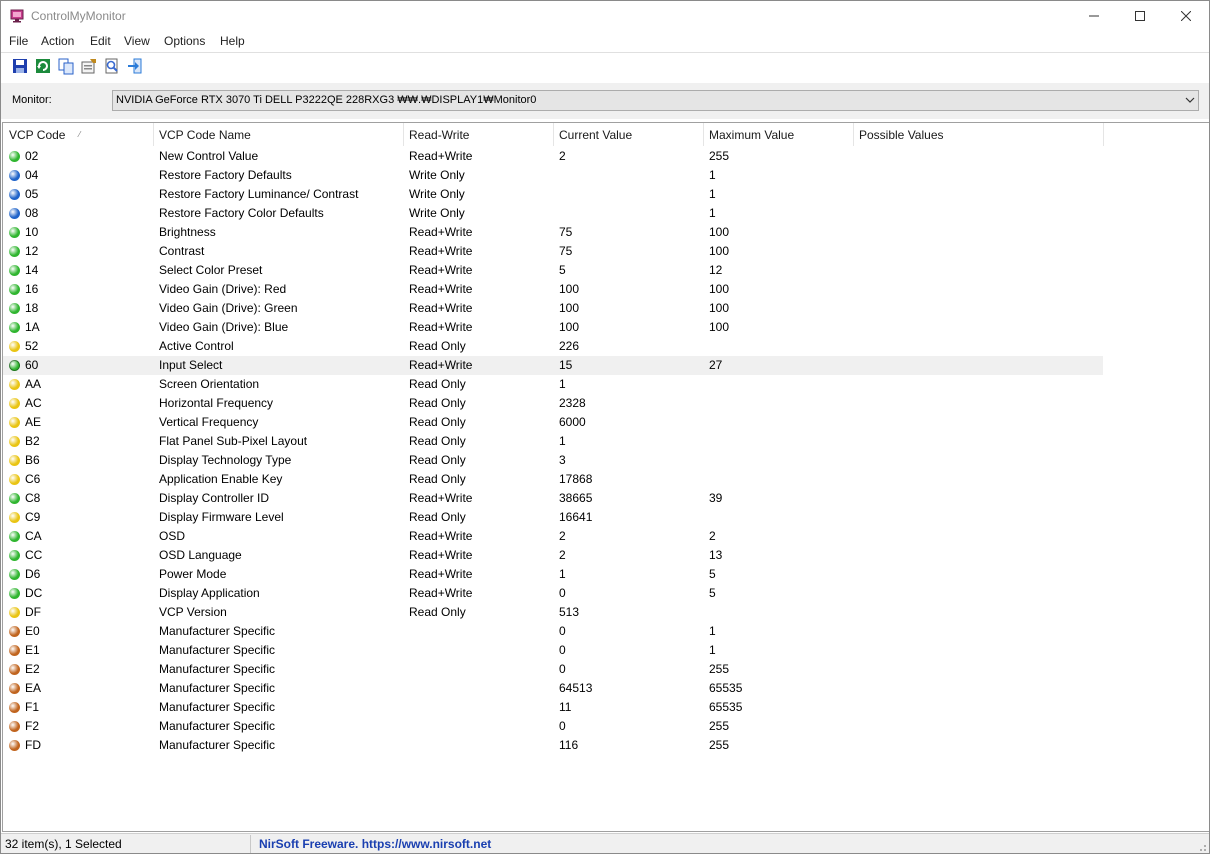 Image resolution: width=1210 pixels, height=854 pixels. I want to click on table-row: EA Manufacturer Specific 64513 65535, so click(606, 688).